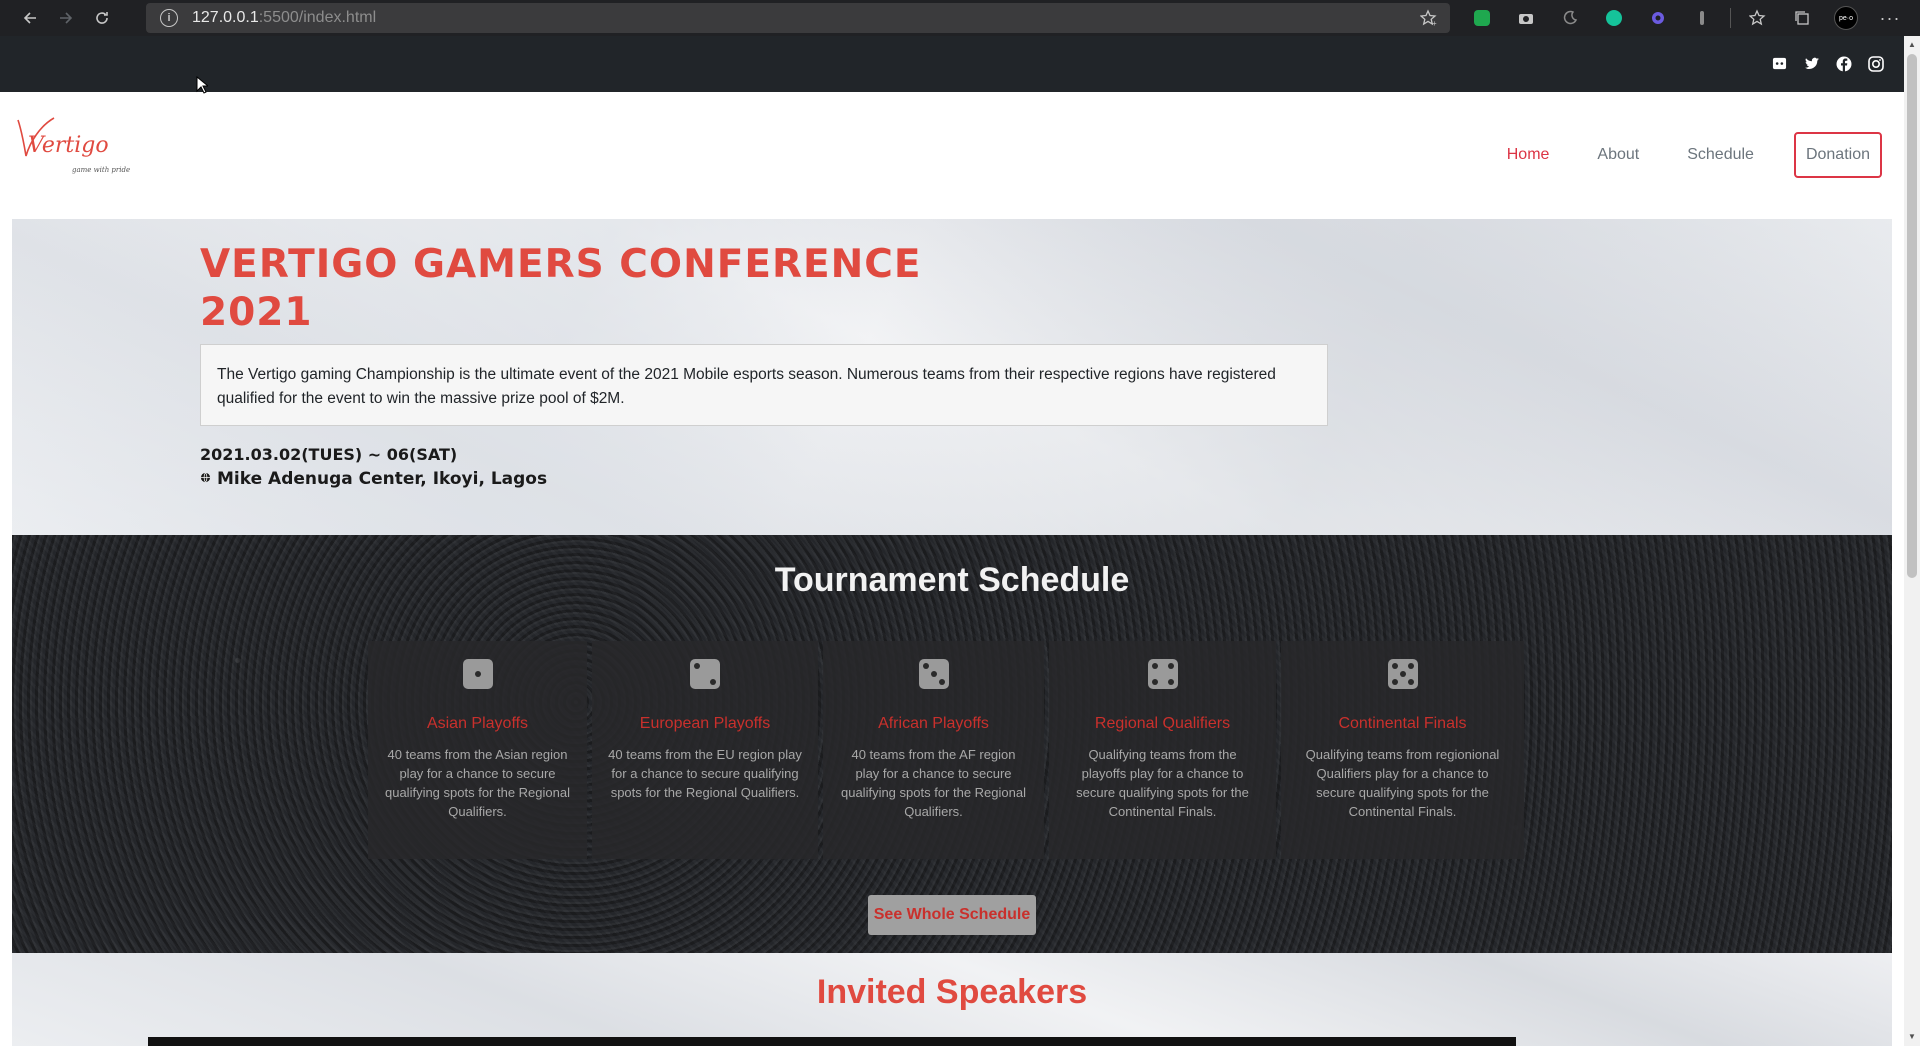  I want to click on mouse-cursor-icon, so click(202, 85).